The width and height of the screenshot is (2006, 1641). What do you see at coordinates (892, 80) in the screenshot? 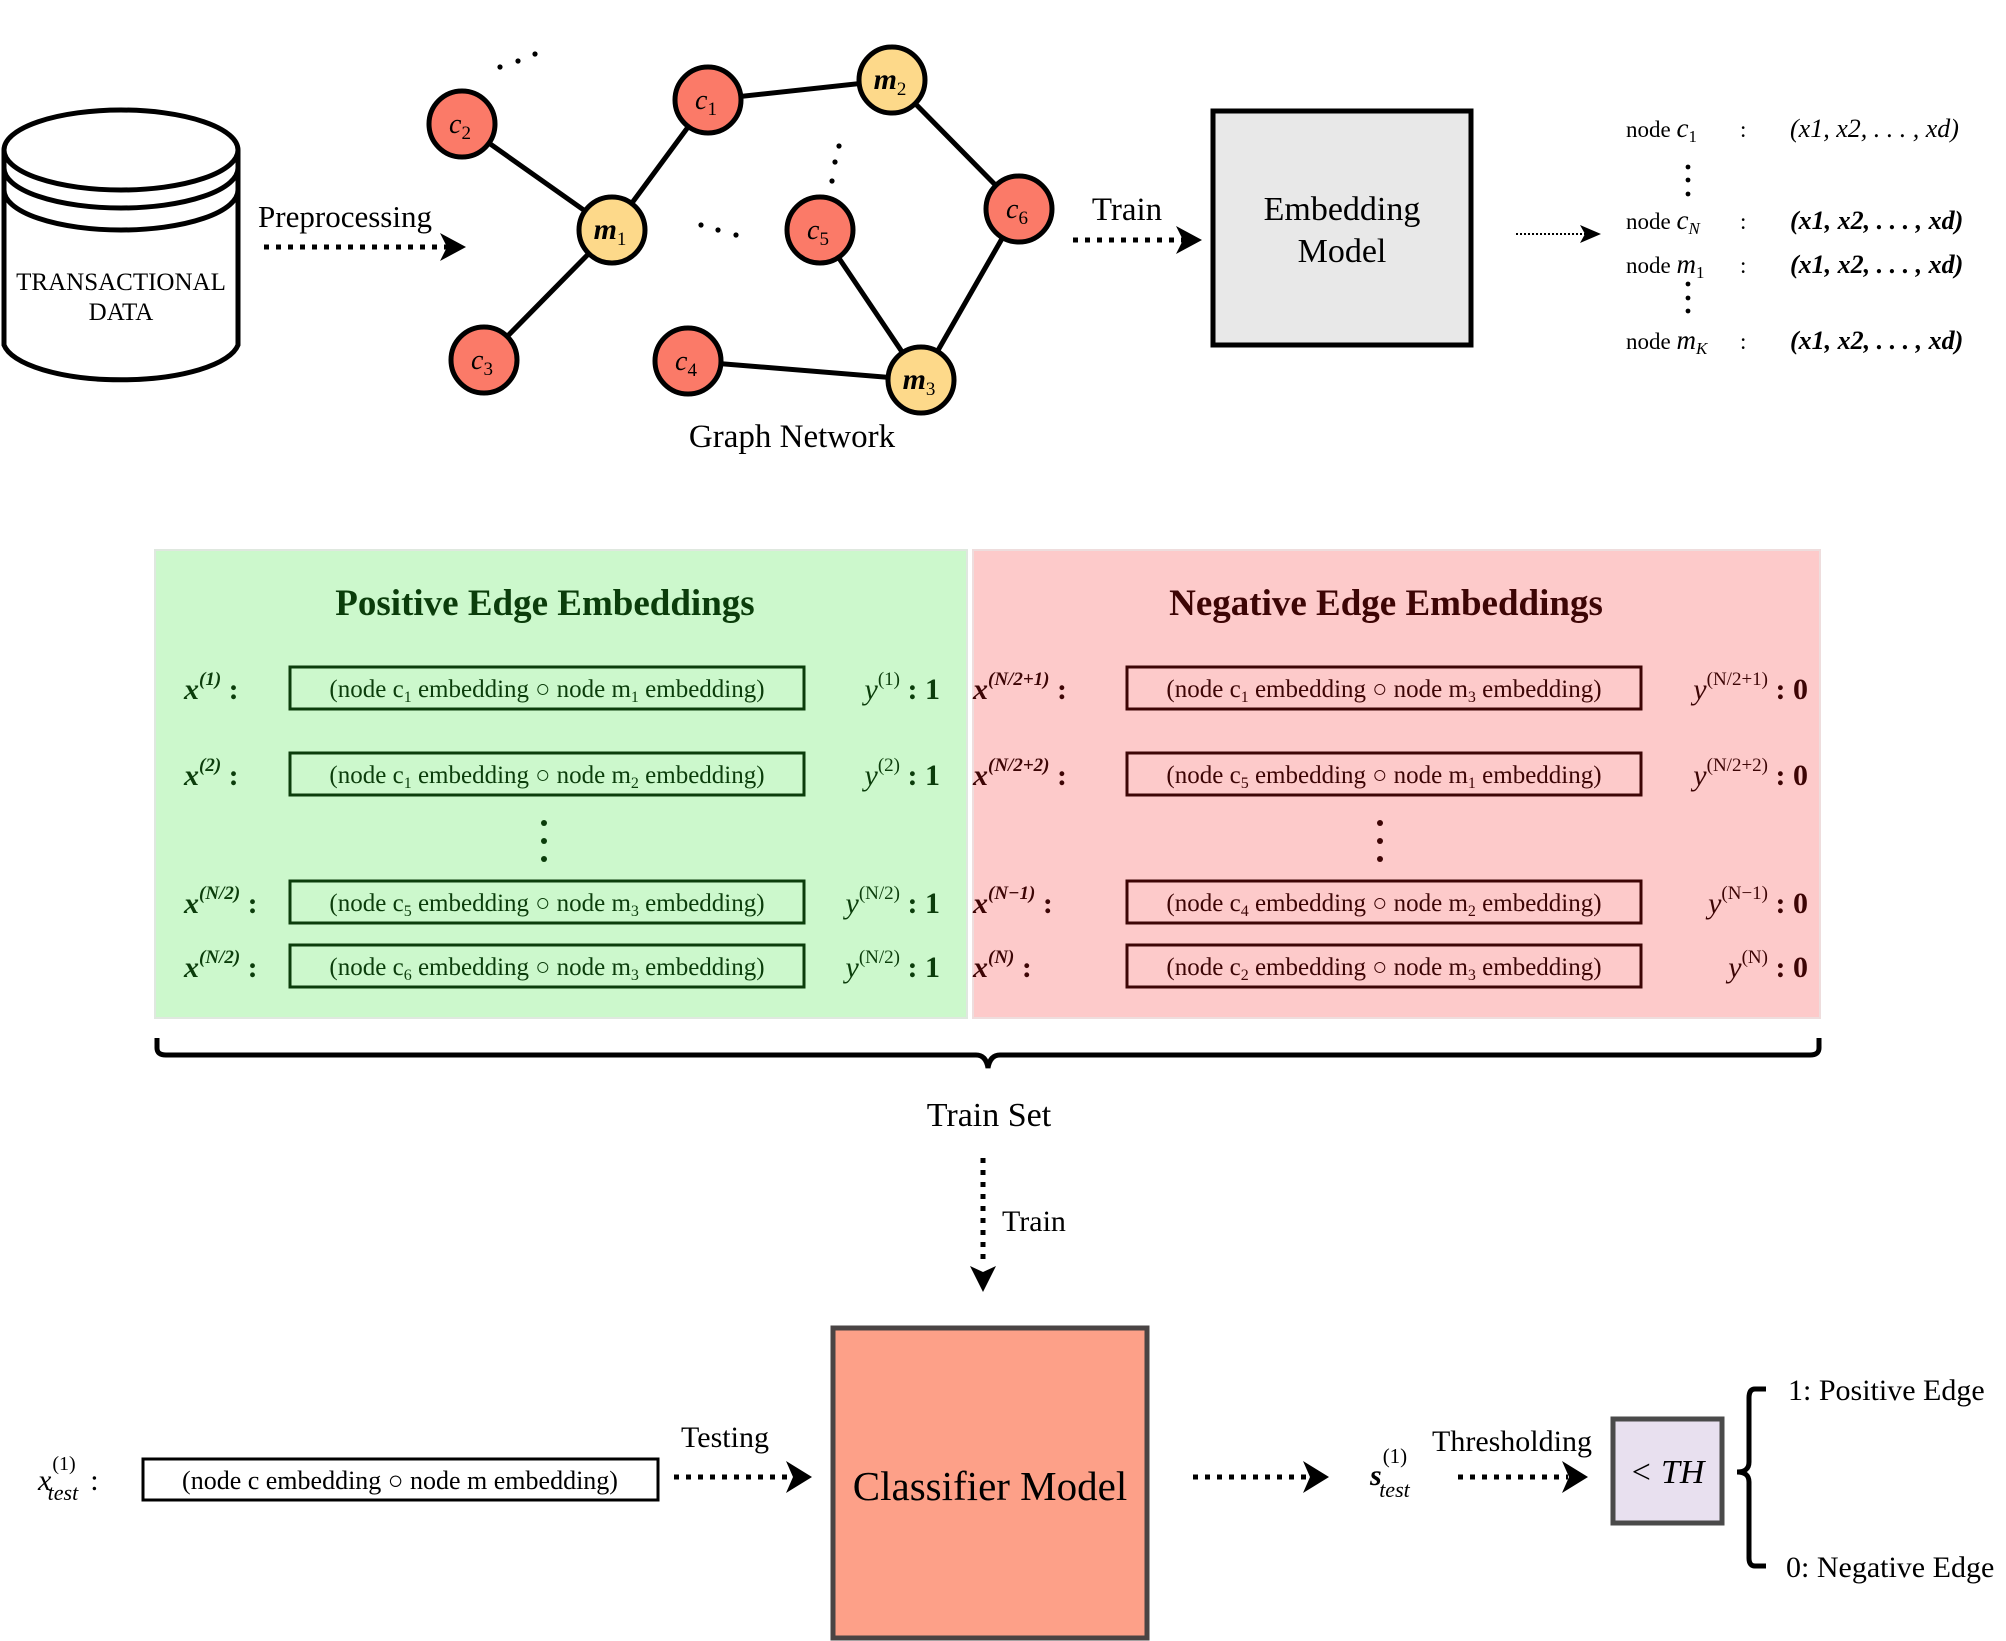
I see `graph-node-m2: m2` at bounding box center [892, 80].